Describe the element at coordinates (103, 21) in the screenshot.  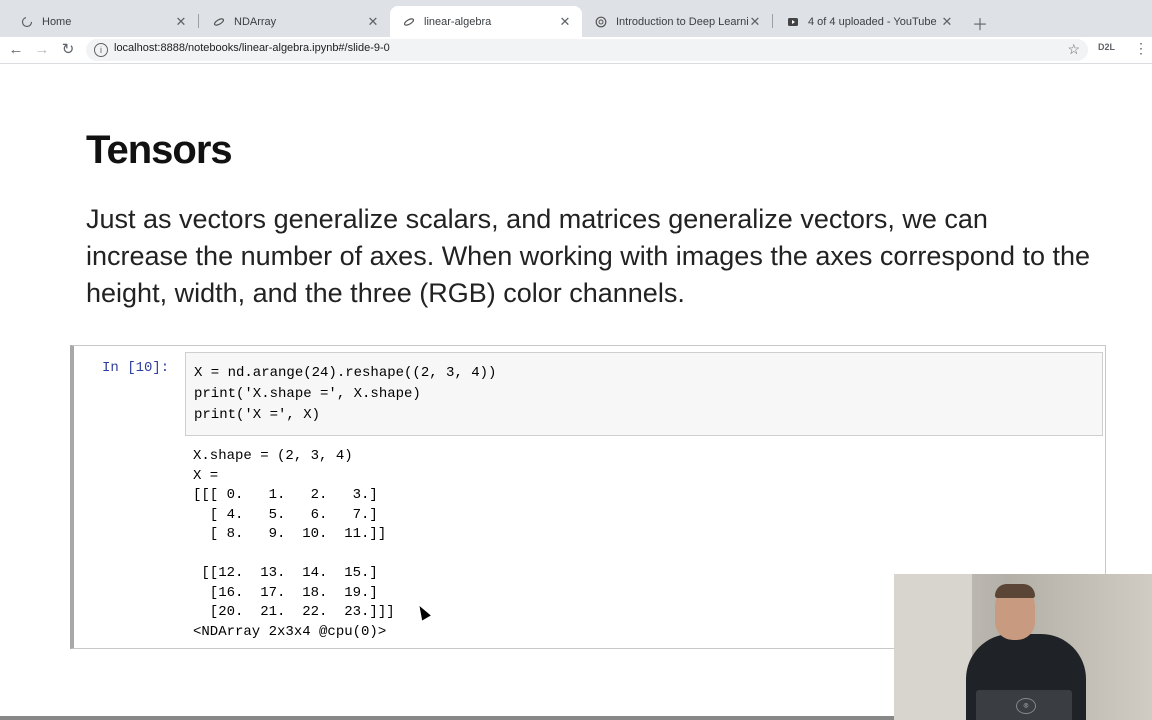
I see `tab-home: Home ✕` at that location.